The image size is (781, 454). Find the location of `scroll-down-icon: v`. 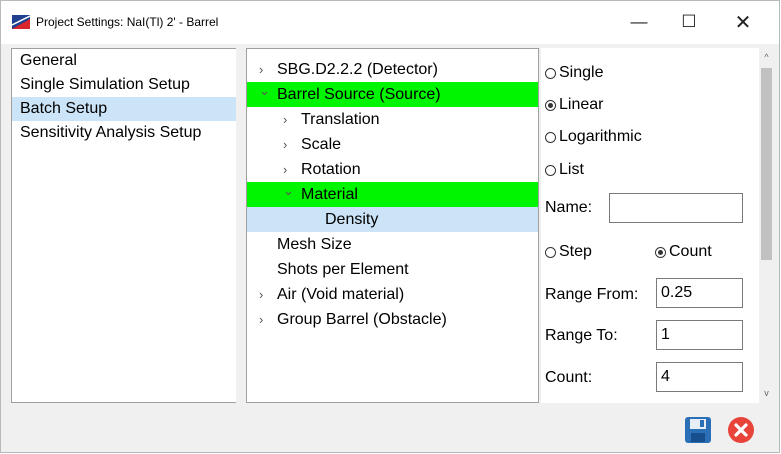

scroll-down-icon: v is located at coordinates (766, 393).